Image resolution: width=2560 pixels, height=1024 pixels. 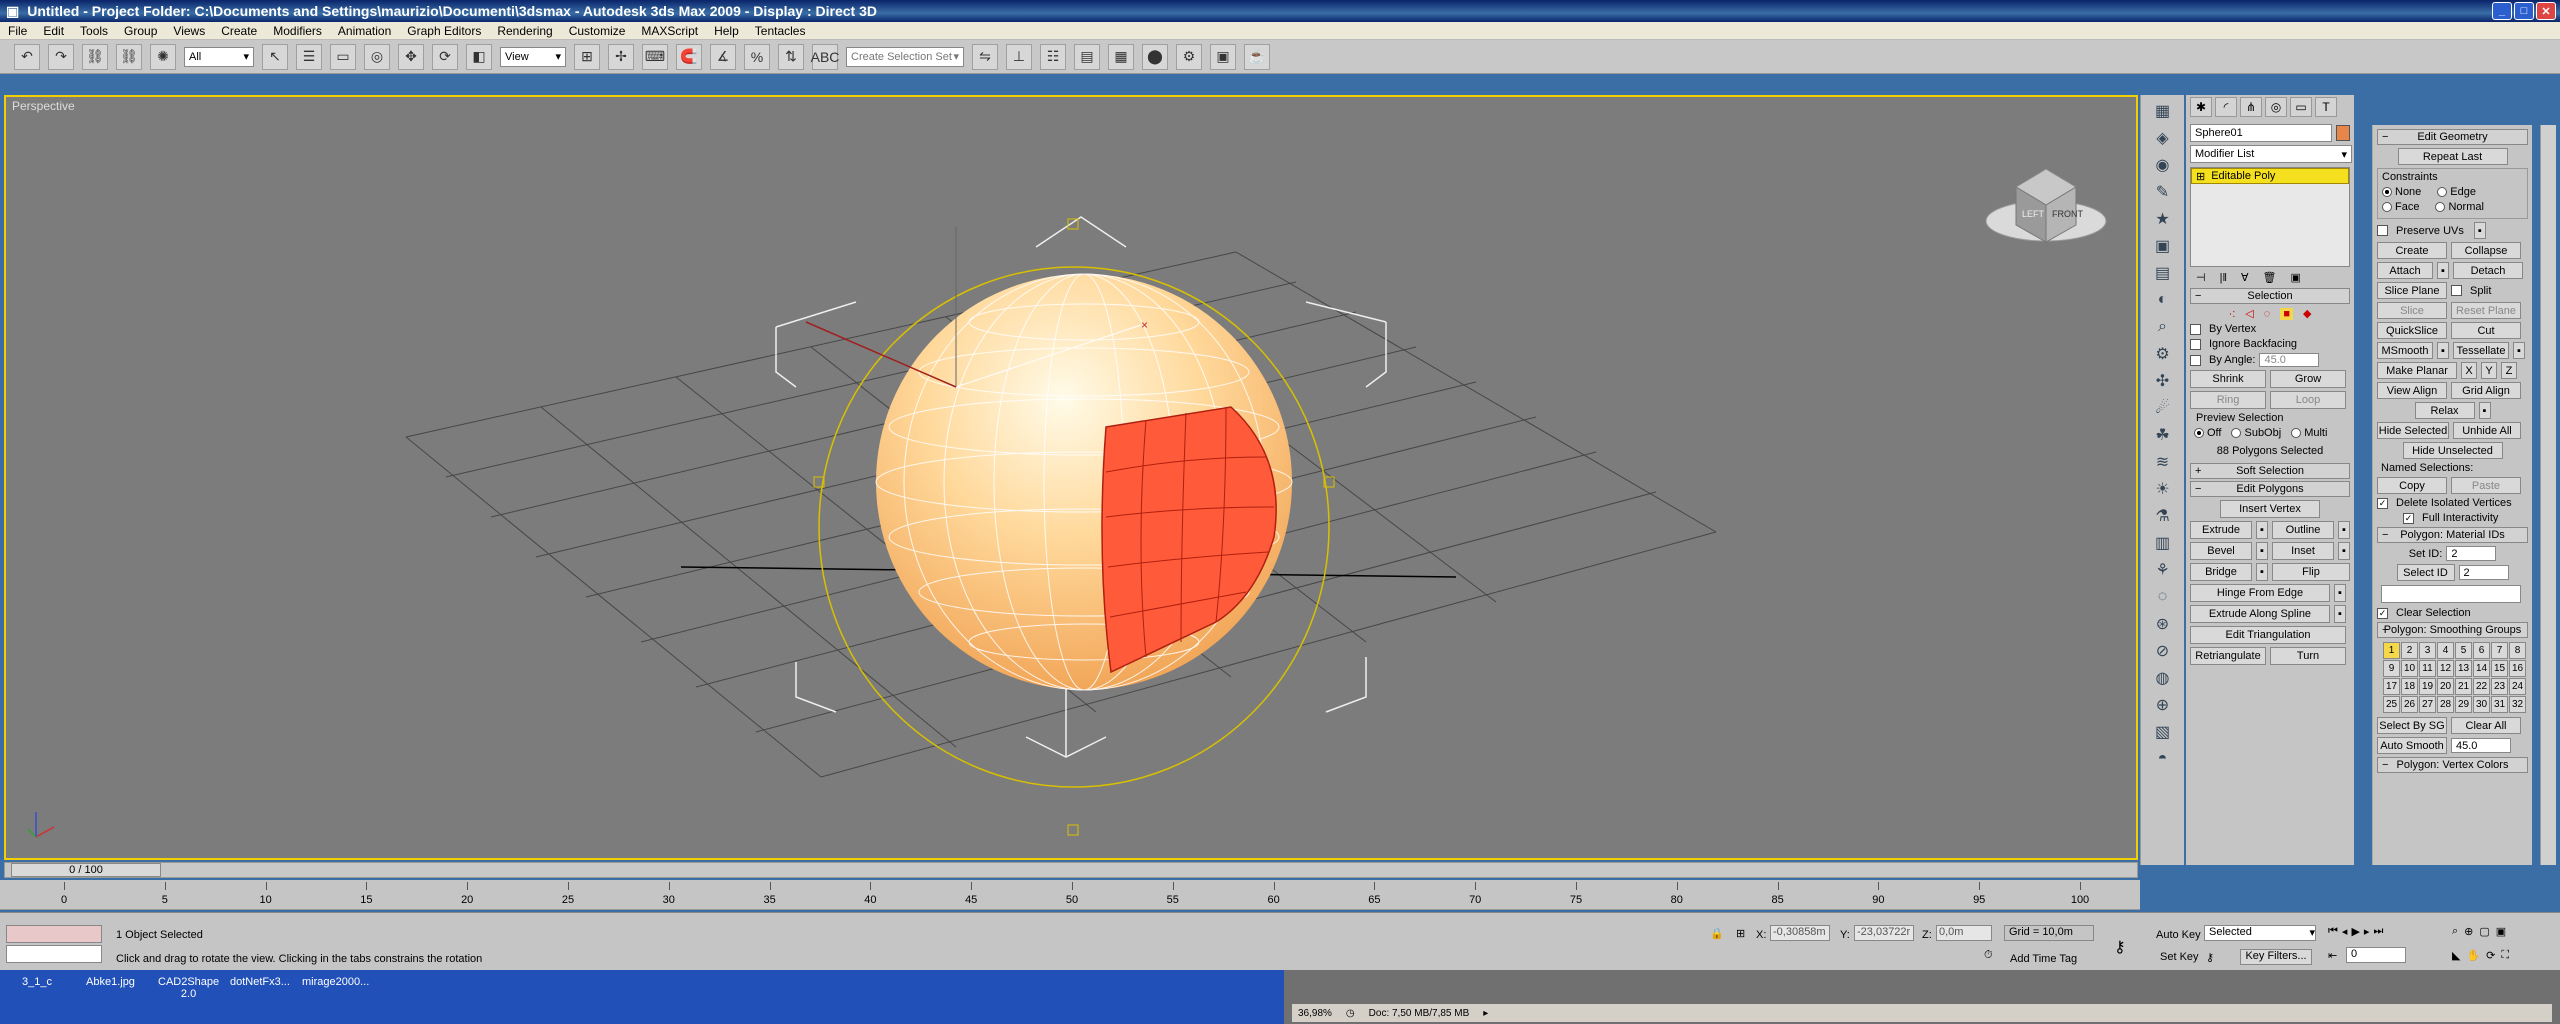 I want to click on hinge-settings-icon: ▪, so click(x=2340, y=593).